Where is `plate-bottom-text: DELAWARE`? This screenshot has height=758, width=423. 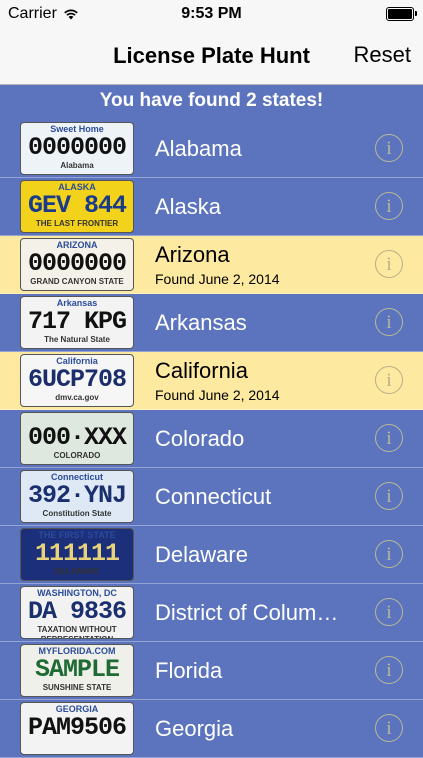 plate-bottom-text: DELAWARE is located at coordinates (77, 571).